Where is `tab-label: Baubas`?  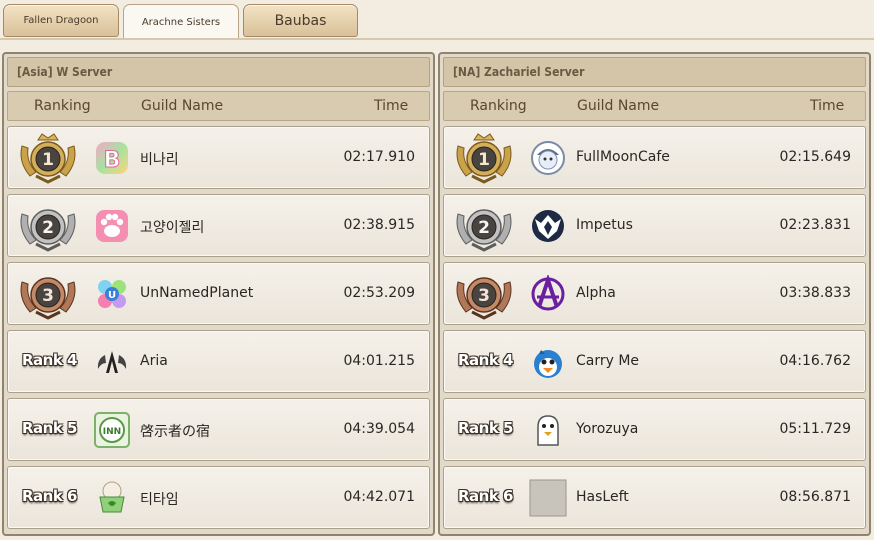 tab-label: Baubas is located at coordinates (300, 20).